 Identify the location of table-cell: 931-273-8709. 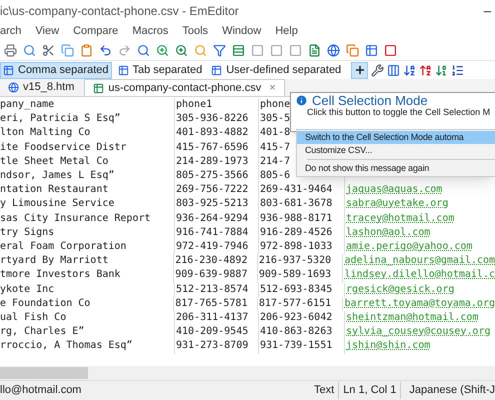
(216, 346).